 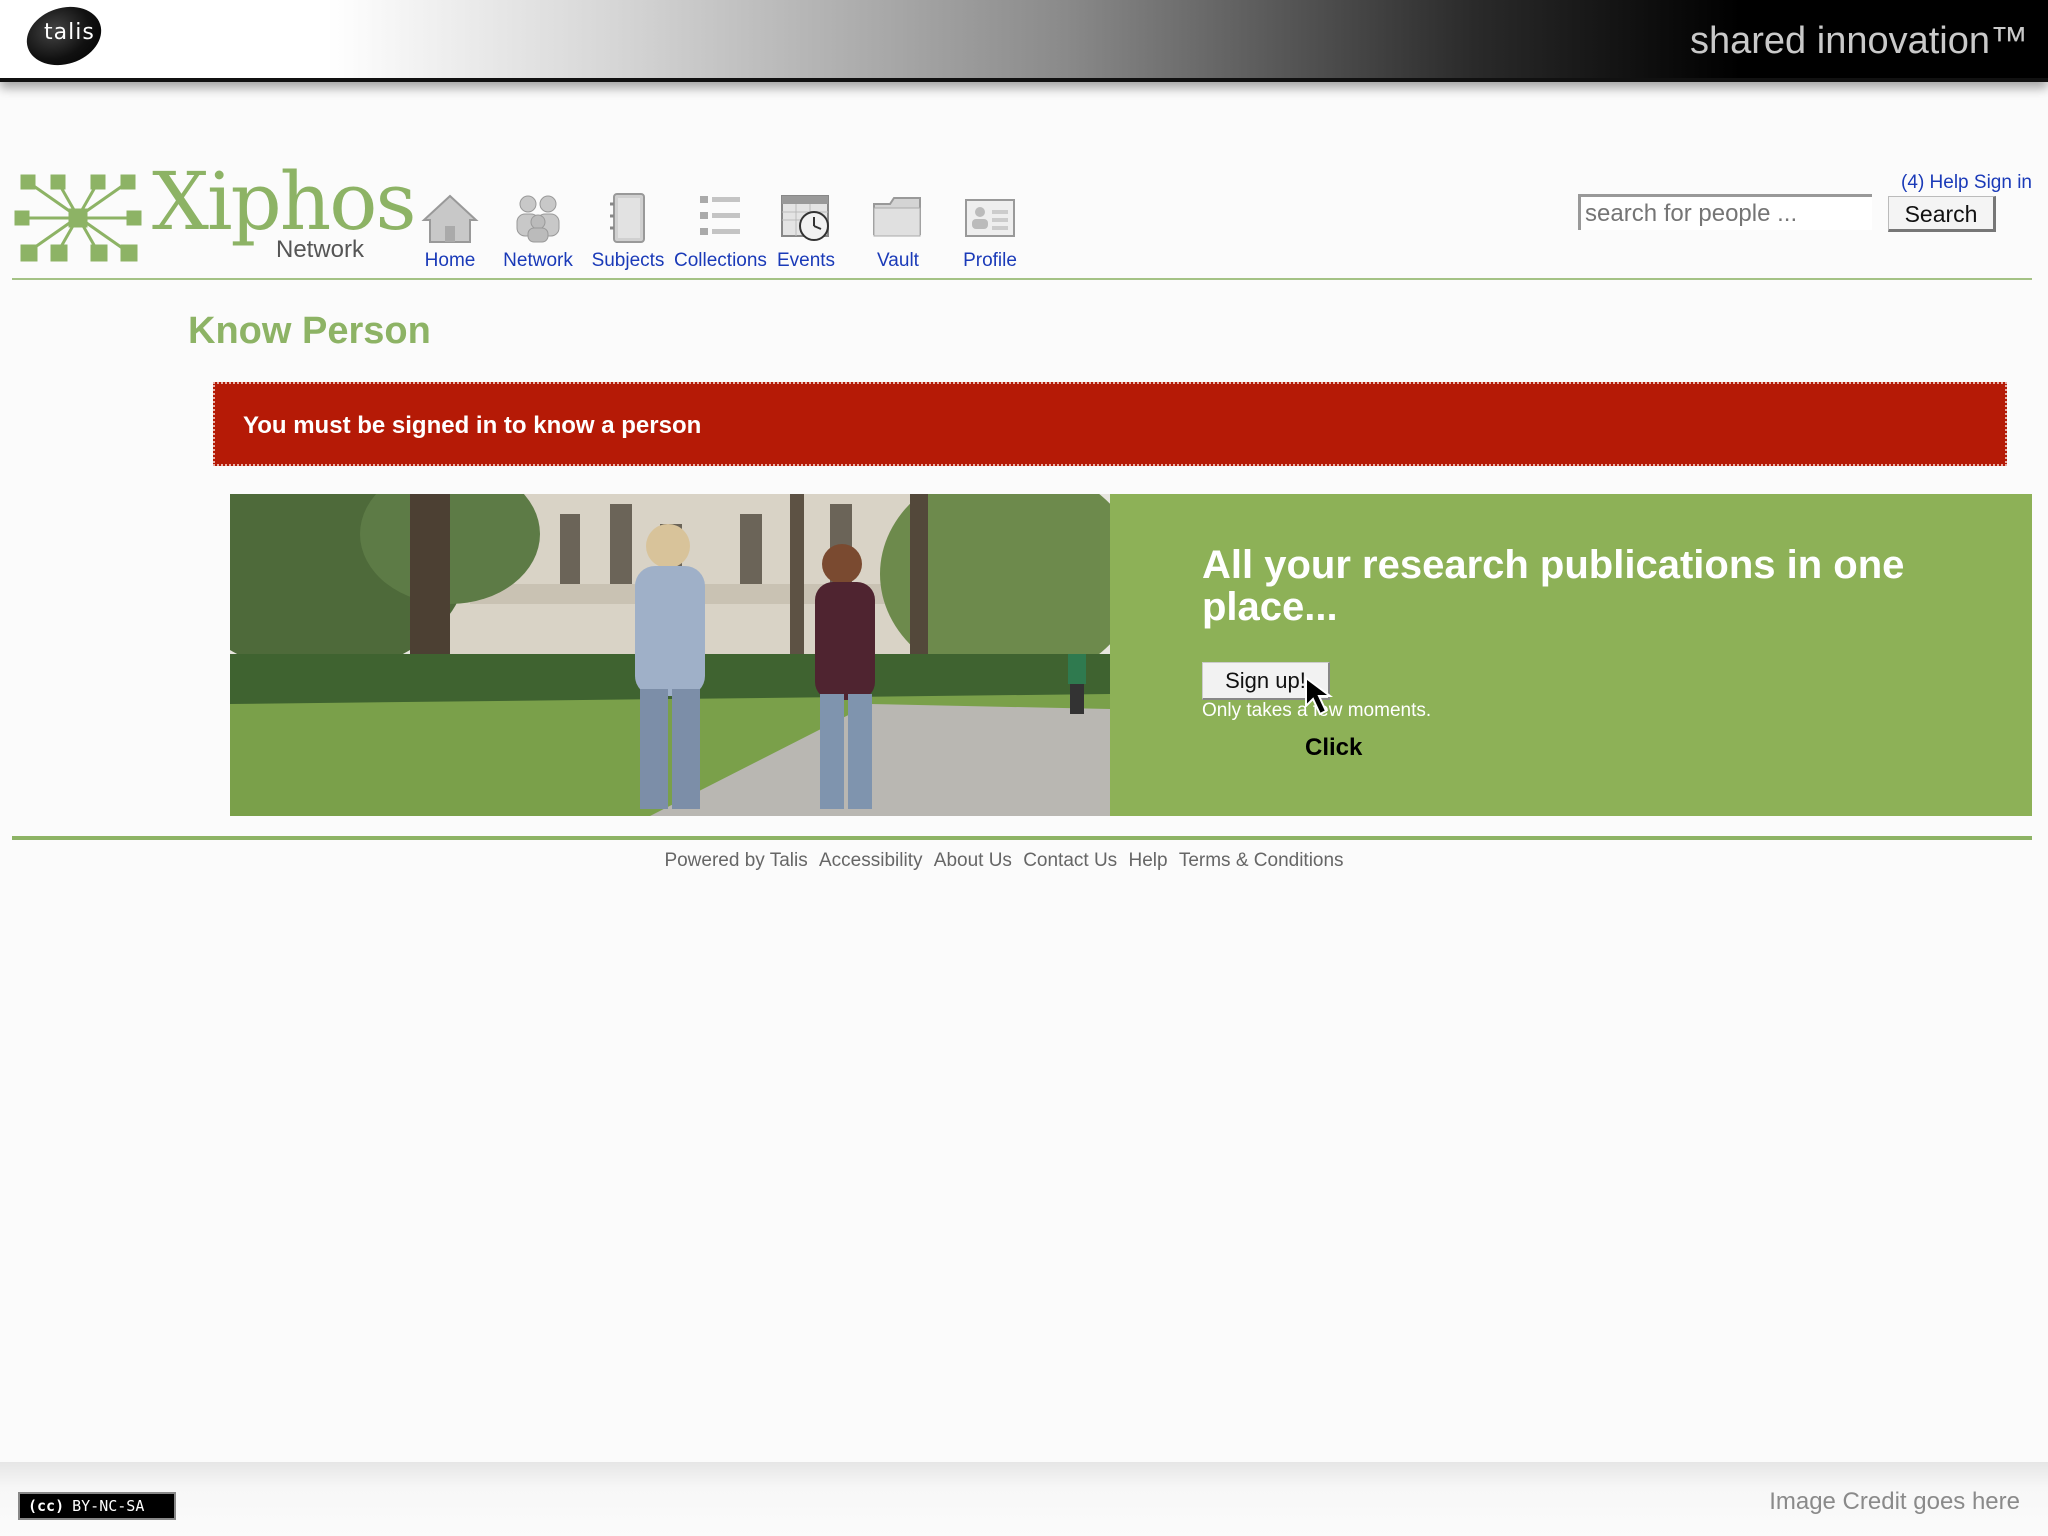 I want to click on notebook-icon, so click(x=627, y=218).